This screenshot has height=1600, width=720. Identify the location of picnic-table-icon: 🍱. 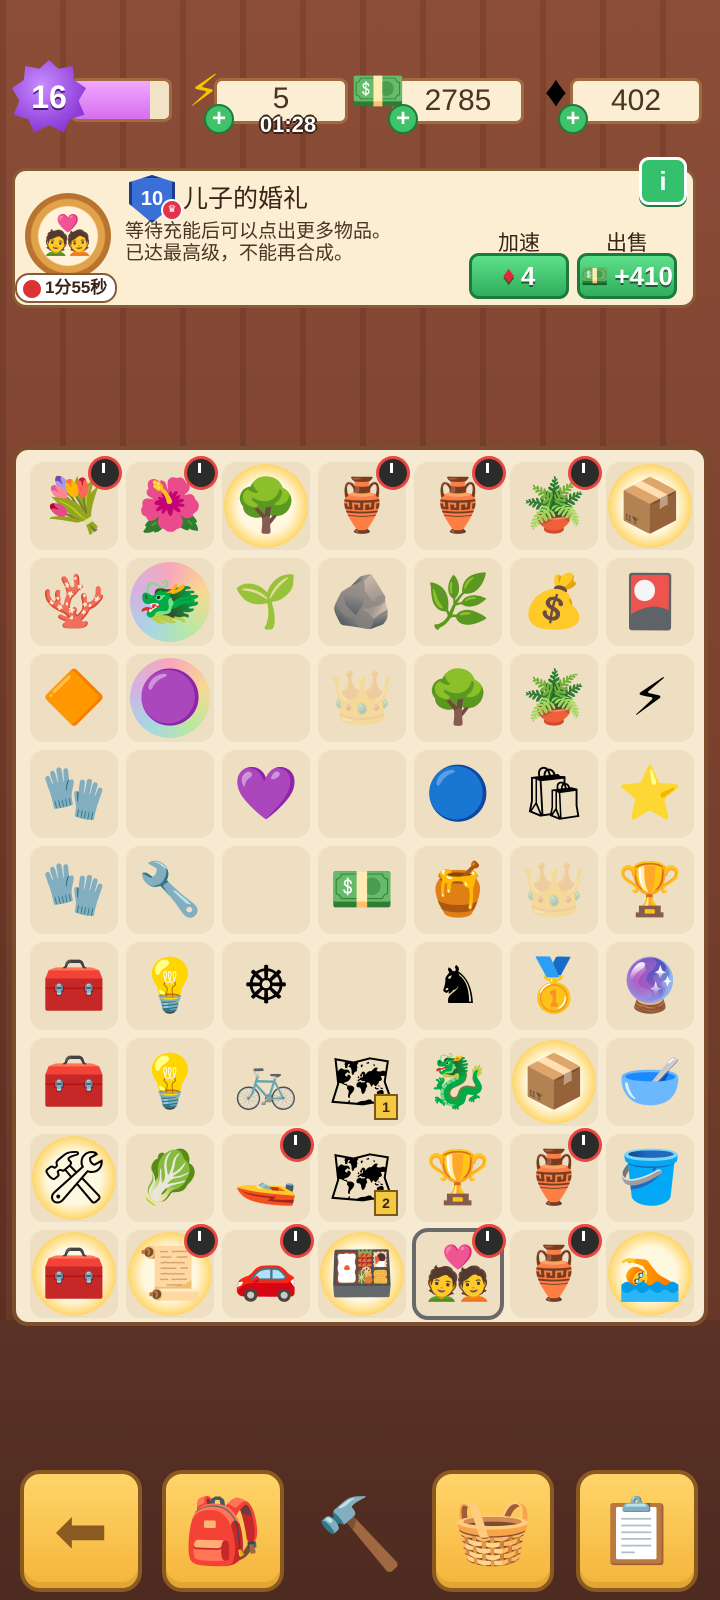
(362, 1274).